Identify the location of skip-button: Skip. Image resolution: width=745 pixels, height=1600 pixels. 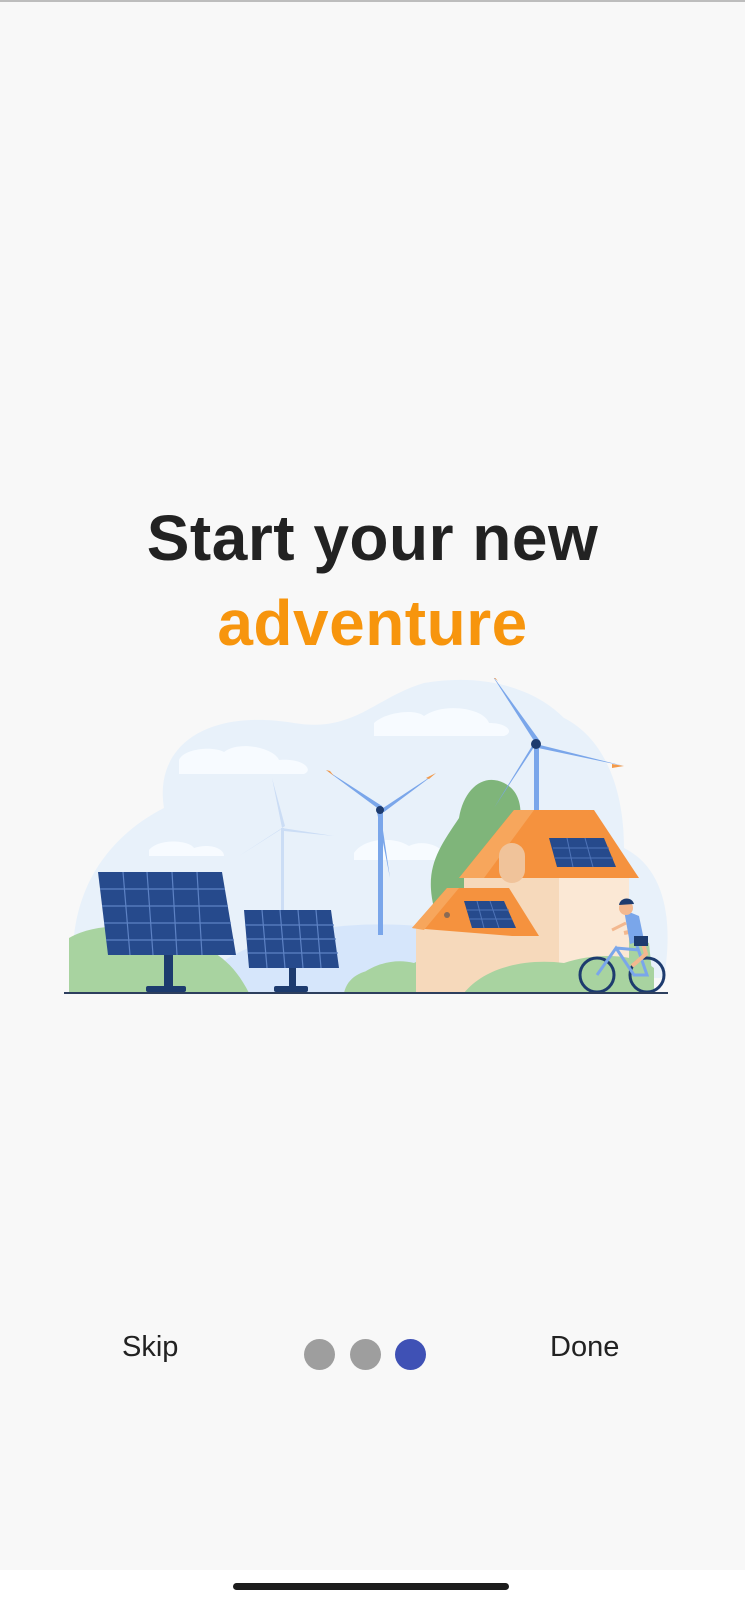
(150, 1347).